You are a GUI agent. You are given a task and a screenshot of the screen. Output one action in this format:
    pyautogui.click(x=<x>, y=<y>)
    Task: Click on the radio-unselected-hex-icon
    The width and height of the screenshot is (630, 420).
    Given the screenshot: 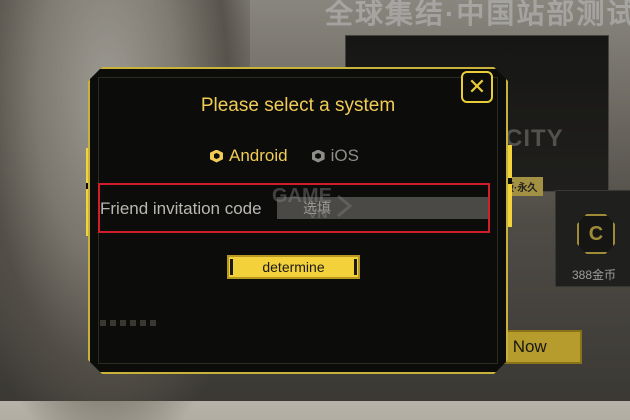 What is the action you would take?
    pyautogui.click(x=318, y=156)
    